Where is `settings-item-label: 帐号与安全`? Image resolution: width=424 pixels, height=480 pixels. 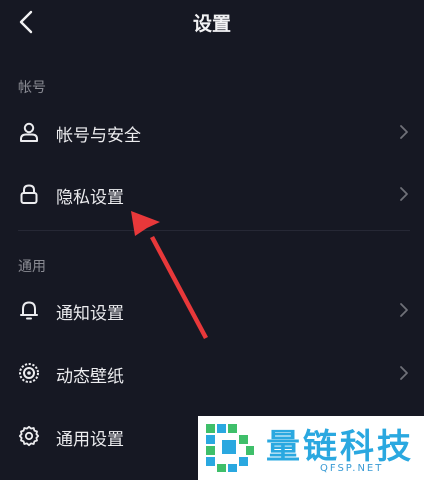 settings-item-label: 帐号与安全 is located at coordinates (98, 136).